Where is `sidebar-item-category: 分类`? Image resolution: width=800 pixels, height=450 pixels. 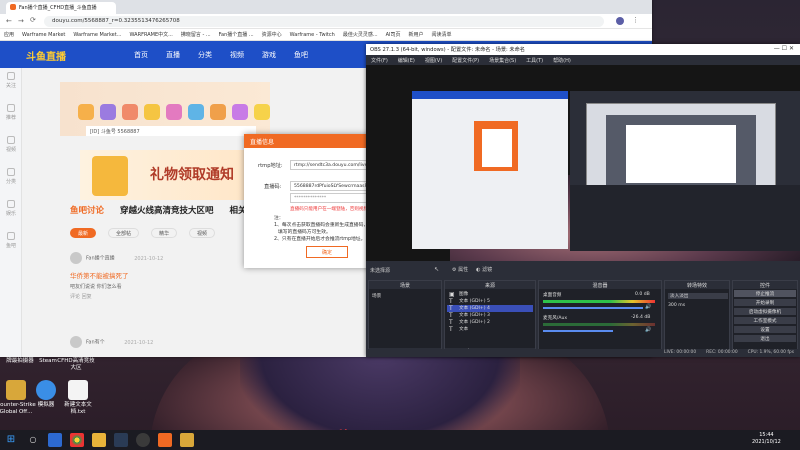 sidebar-item-category: 分类 is located at coordinates (11, 182).